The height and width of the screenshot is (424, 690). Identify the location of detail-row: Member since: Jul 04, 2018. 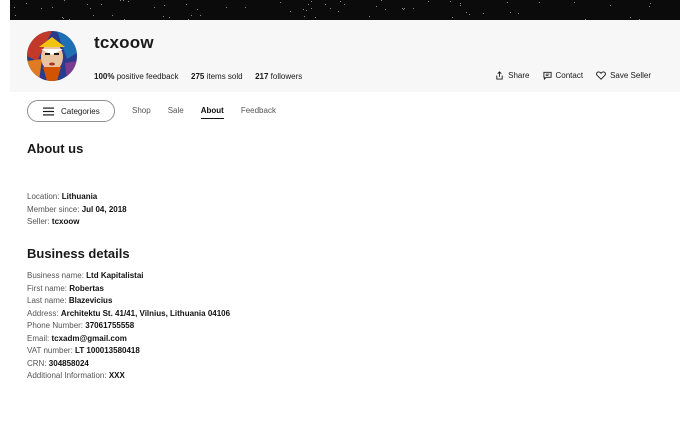
(77, 210).